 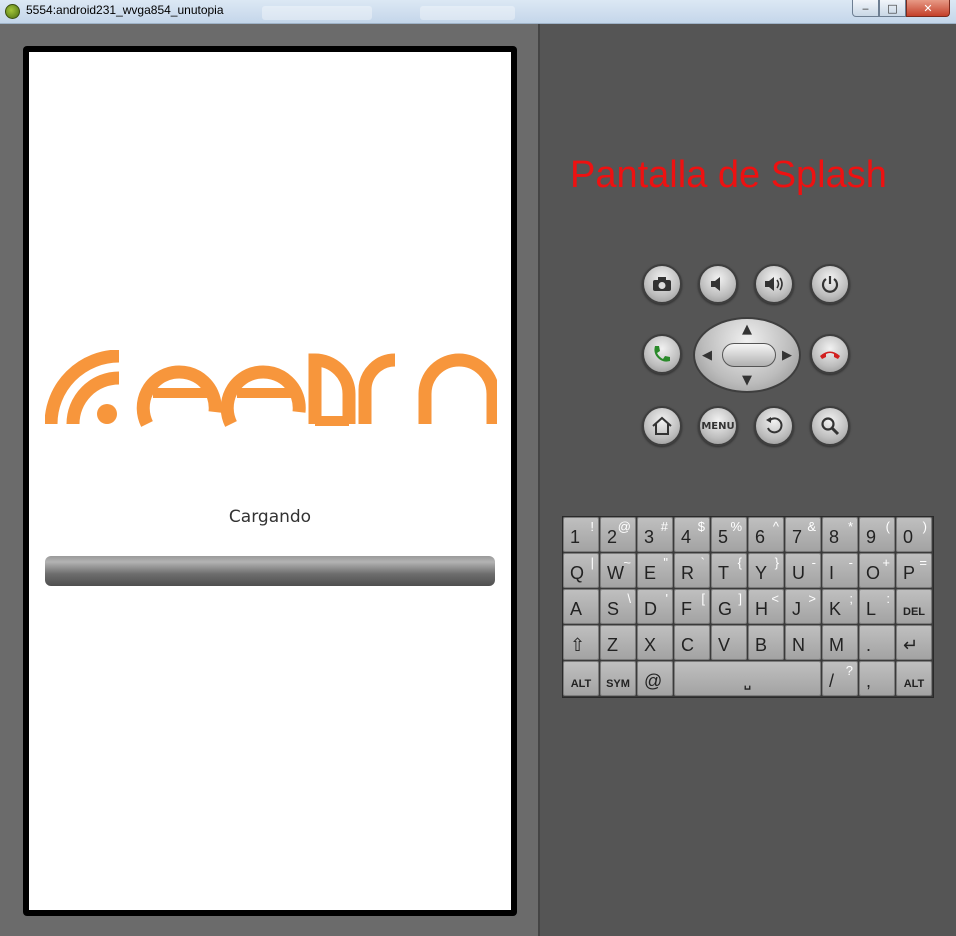 I want to click on key-q: Q |, so click(x=581, y=570).